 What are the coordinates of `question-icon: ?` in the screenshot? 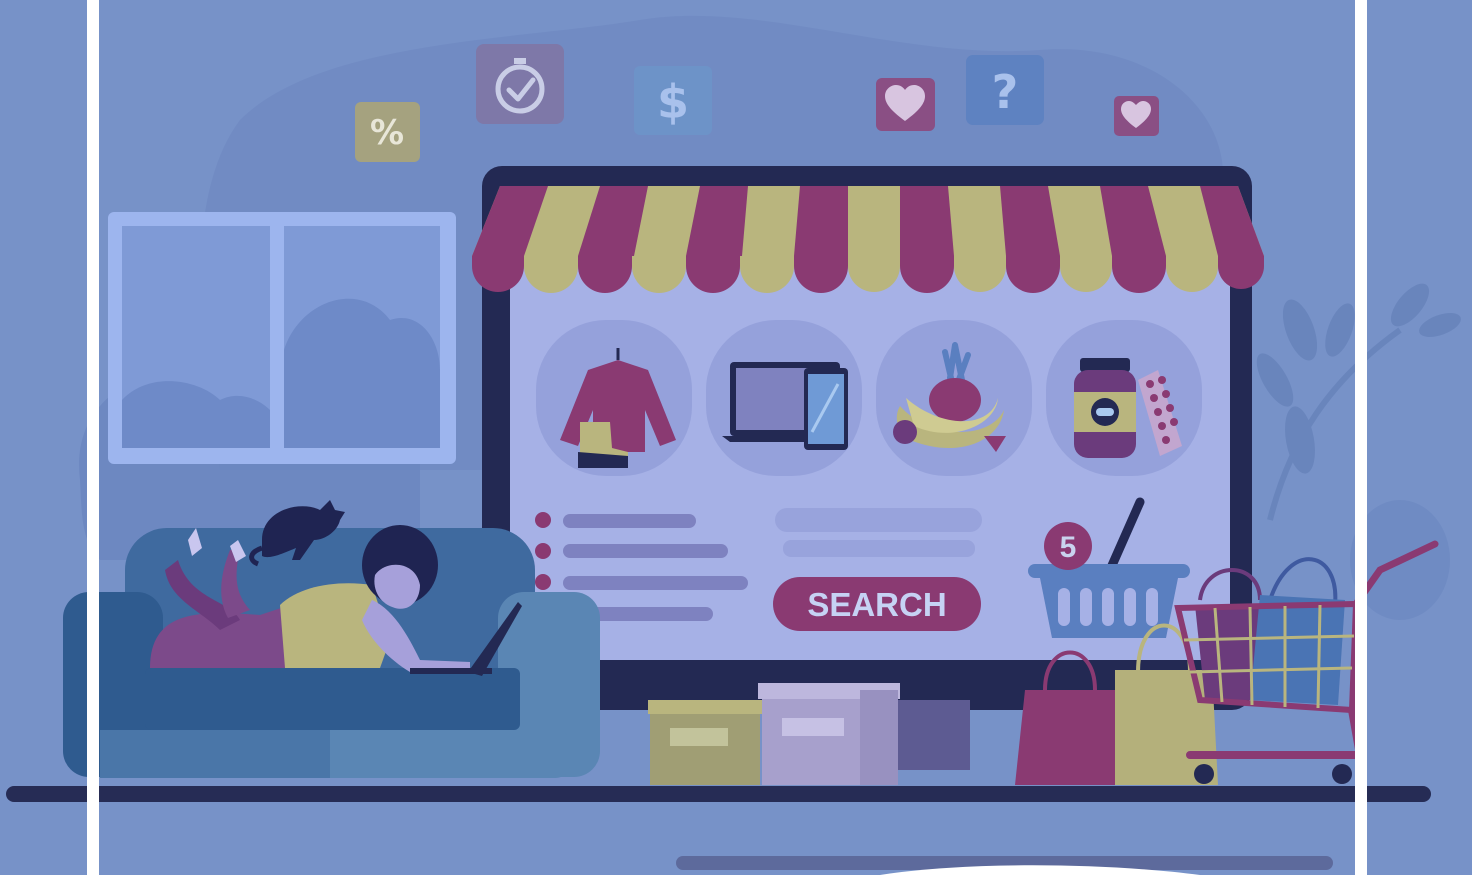 It's located at (1005, 90).